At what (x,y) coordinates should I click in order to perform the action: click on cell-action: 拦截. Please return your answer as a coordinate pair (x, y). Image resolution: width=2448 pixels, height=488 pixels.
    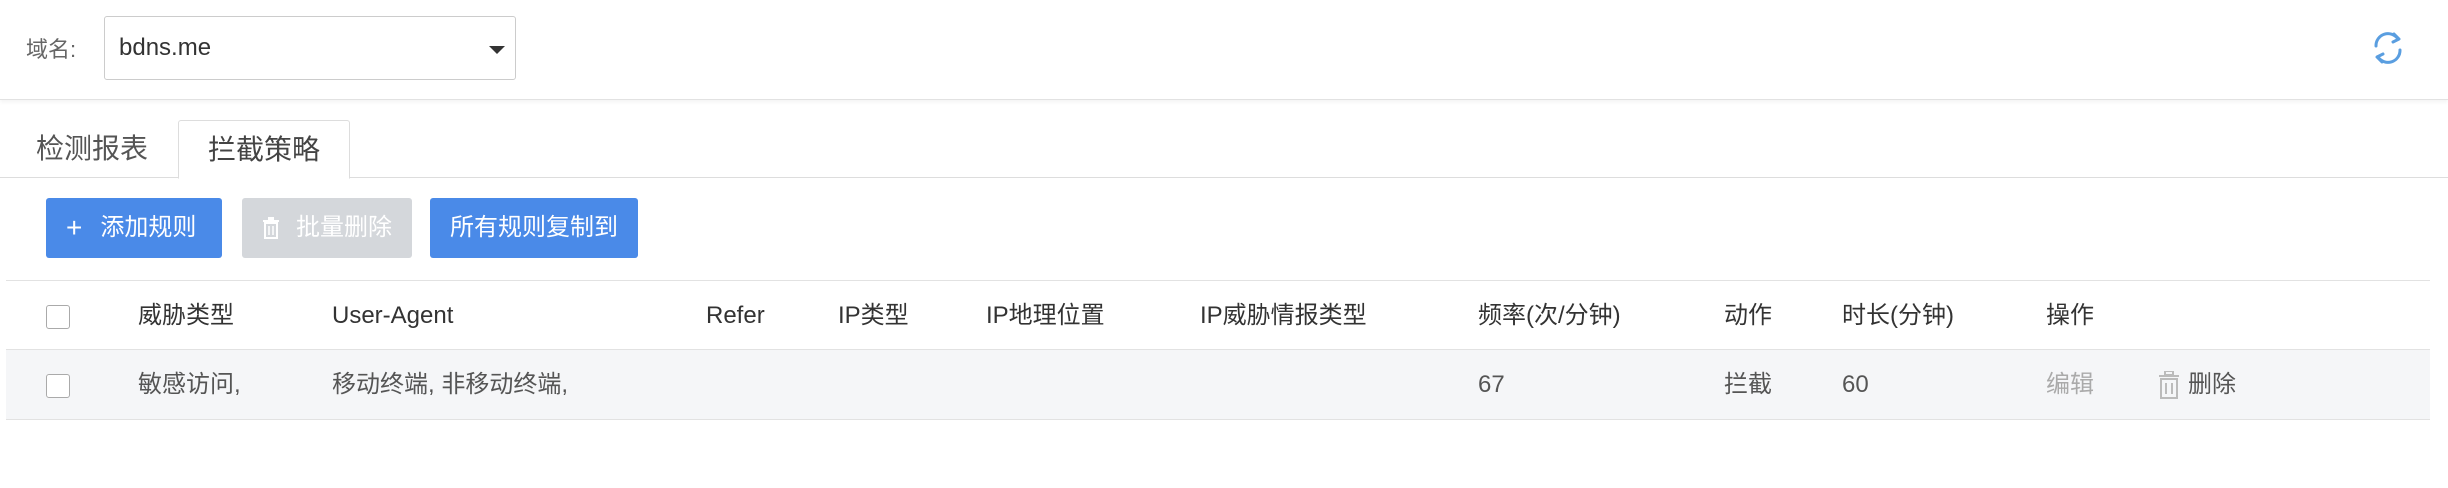
    Looking at the image, I should click on (1748, 384).